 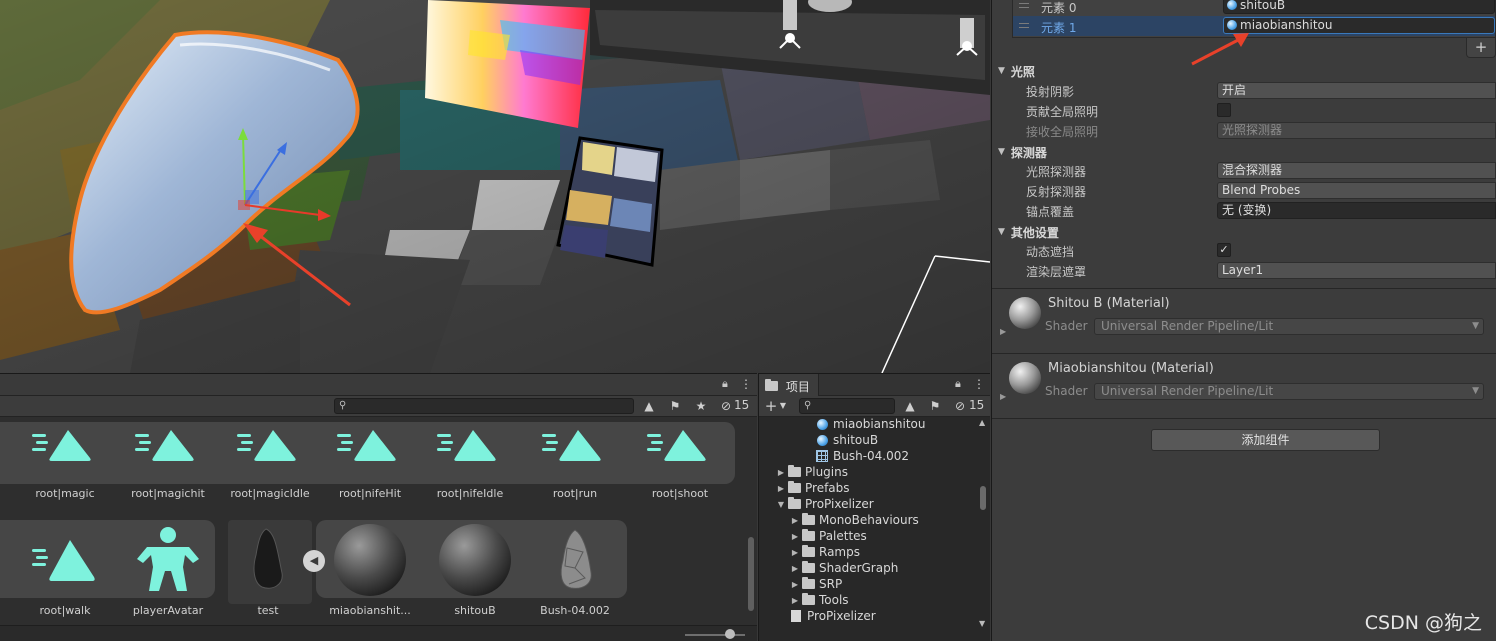 I want to click on asset-animation-clip: root|magicIdle, so click(x=270, y=457).